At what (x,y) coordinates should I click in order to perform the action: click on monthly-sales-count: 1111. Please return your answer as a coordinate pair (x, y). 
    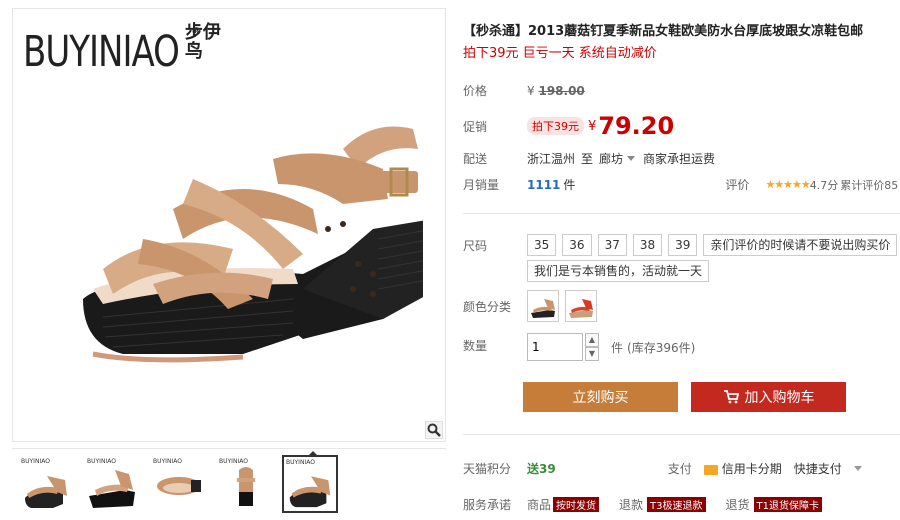
    Looking at the image, I should click on (544, 184).